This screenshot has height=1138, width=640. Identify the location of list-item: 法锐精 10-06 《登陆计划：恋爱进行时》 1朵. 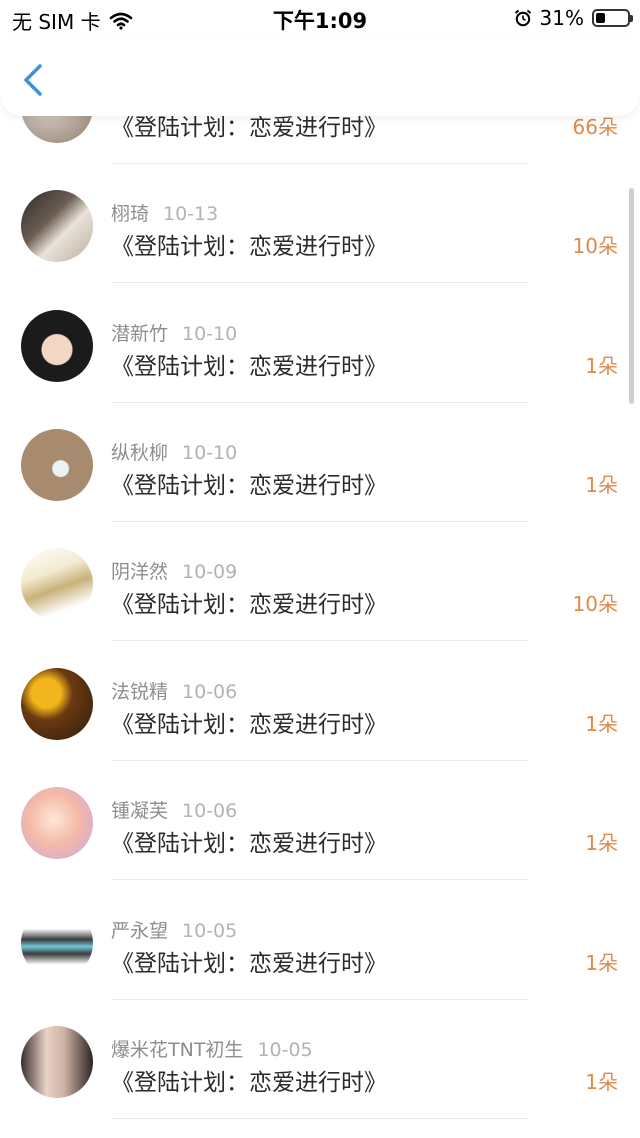
(320, 701).